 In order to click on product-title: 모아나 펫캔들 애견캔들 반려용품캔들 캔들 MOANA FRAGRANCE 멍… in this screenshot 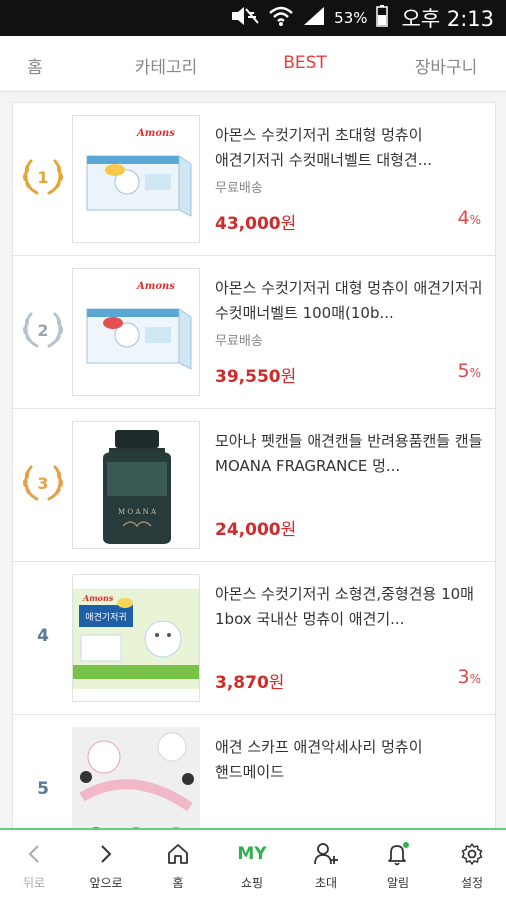, I will do `click(350, 454)`.